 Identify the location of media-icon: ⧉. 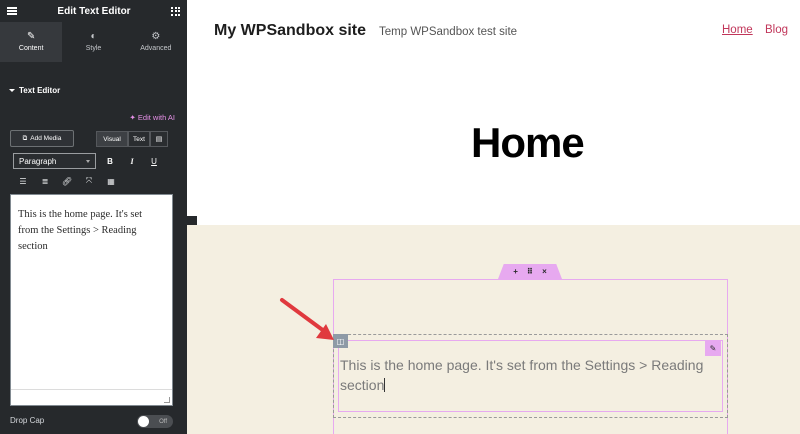
(25, 138).